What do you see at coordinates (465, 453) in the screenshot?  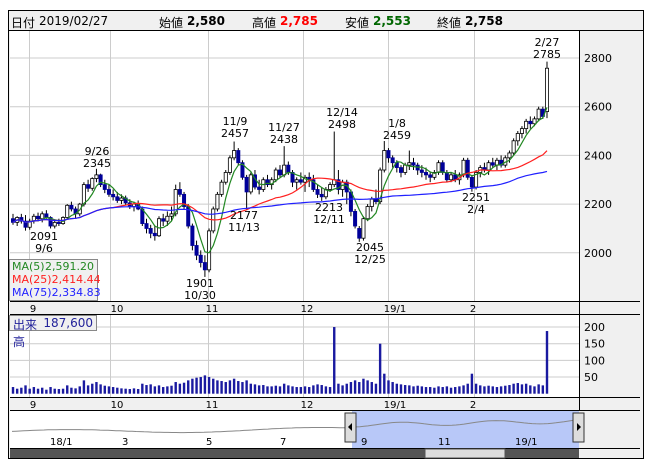 I see `scrollbar-thumb` at bounding box center [465, 453].